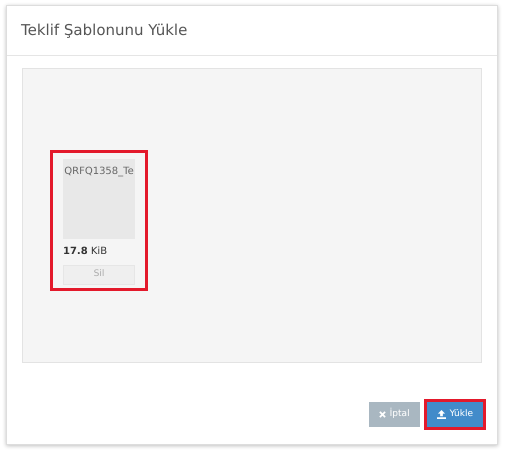 This screenshot has width=505, height=455. What do you see at coordinates (382, 414) in the screenshot?
I see `close-icon` at bounding box center [382, 414].